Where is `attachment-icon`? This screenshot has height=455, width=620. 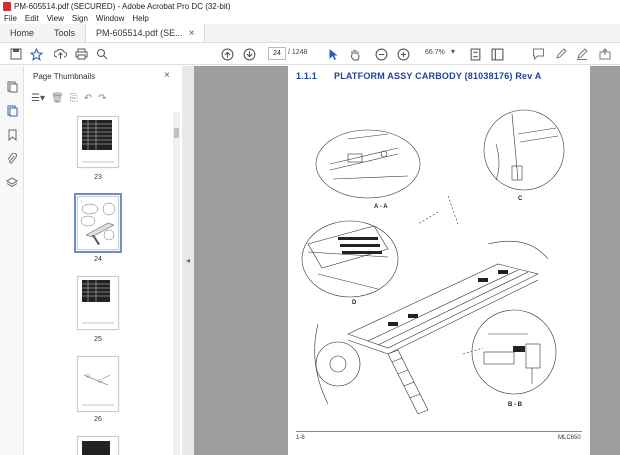 attachment-icon is located at coordinates (12, 159).